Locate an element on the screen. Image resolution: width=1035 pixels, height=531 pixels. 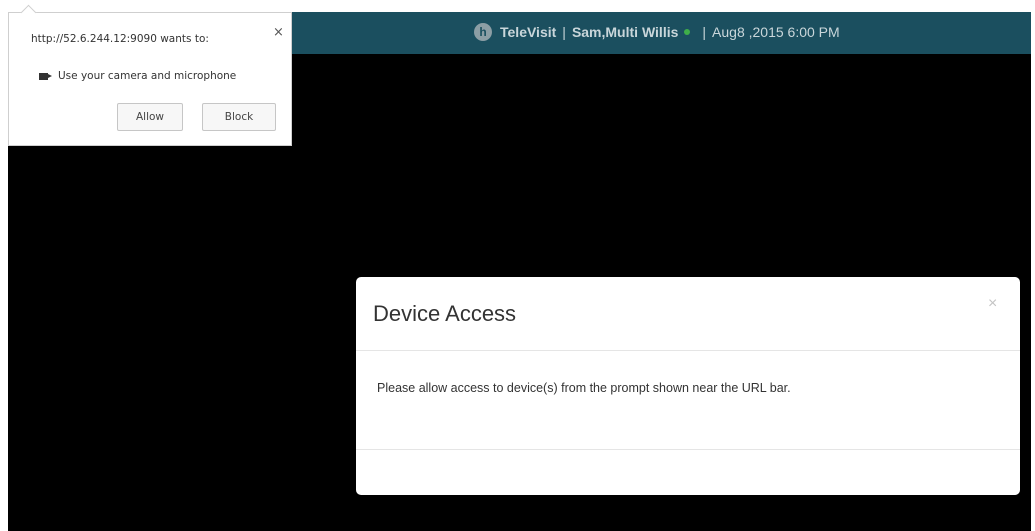
modal-title: Device Access is located at coordinates (445, 313).